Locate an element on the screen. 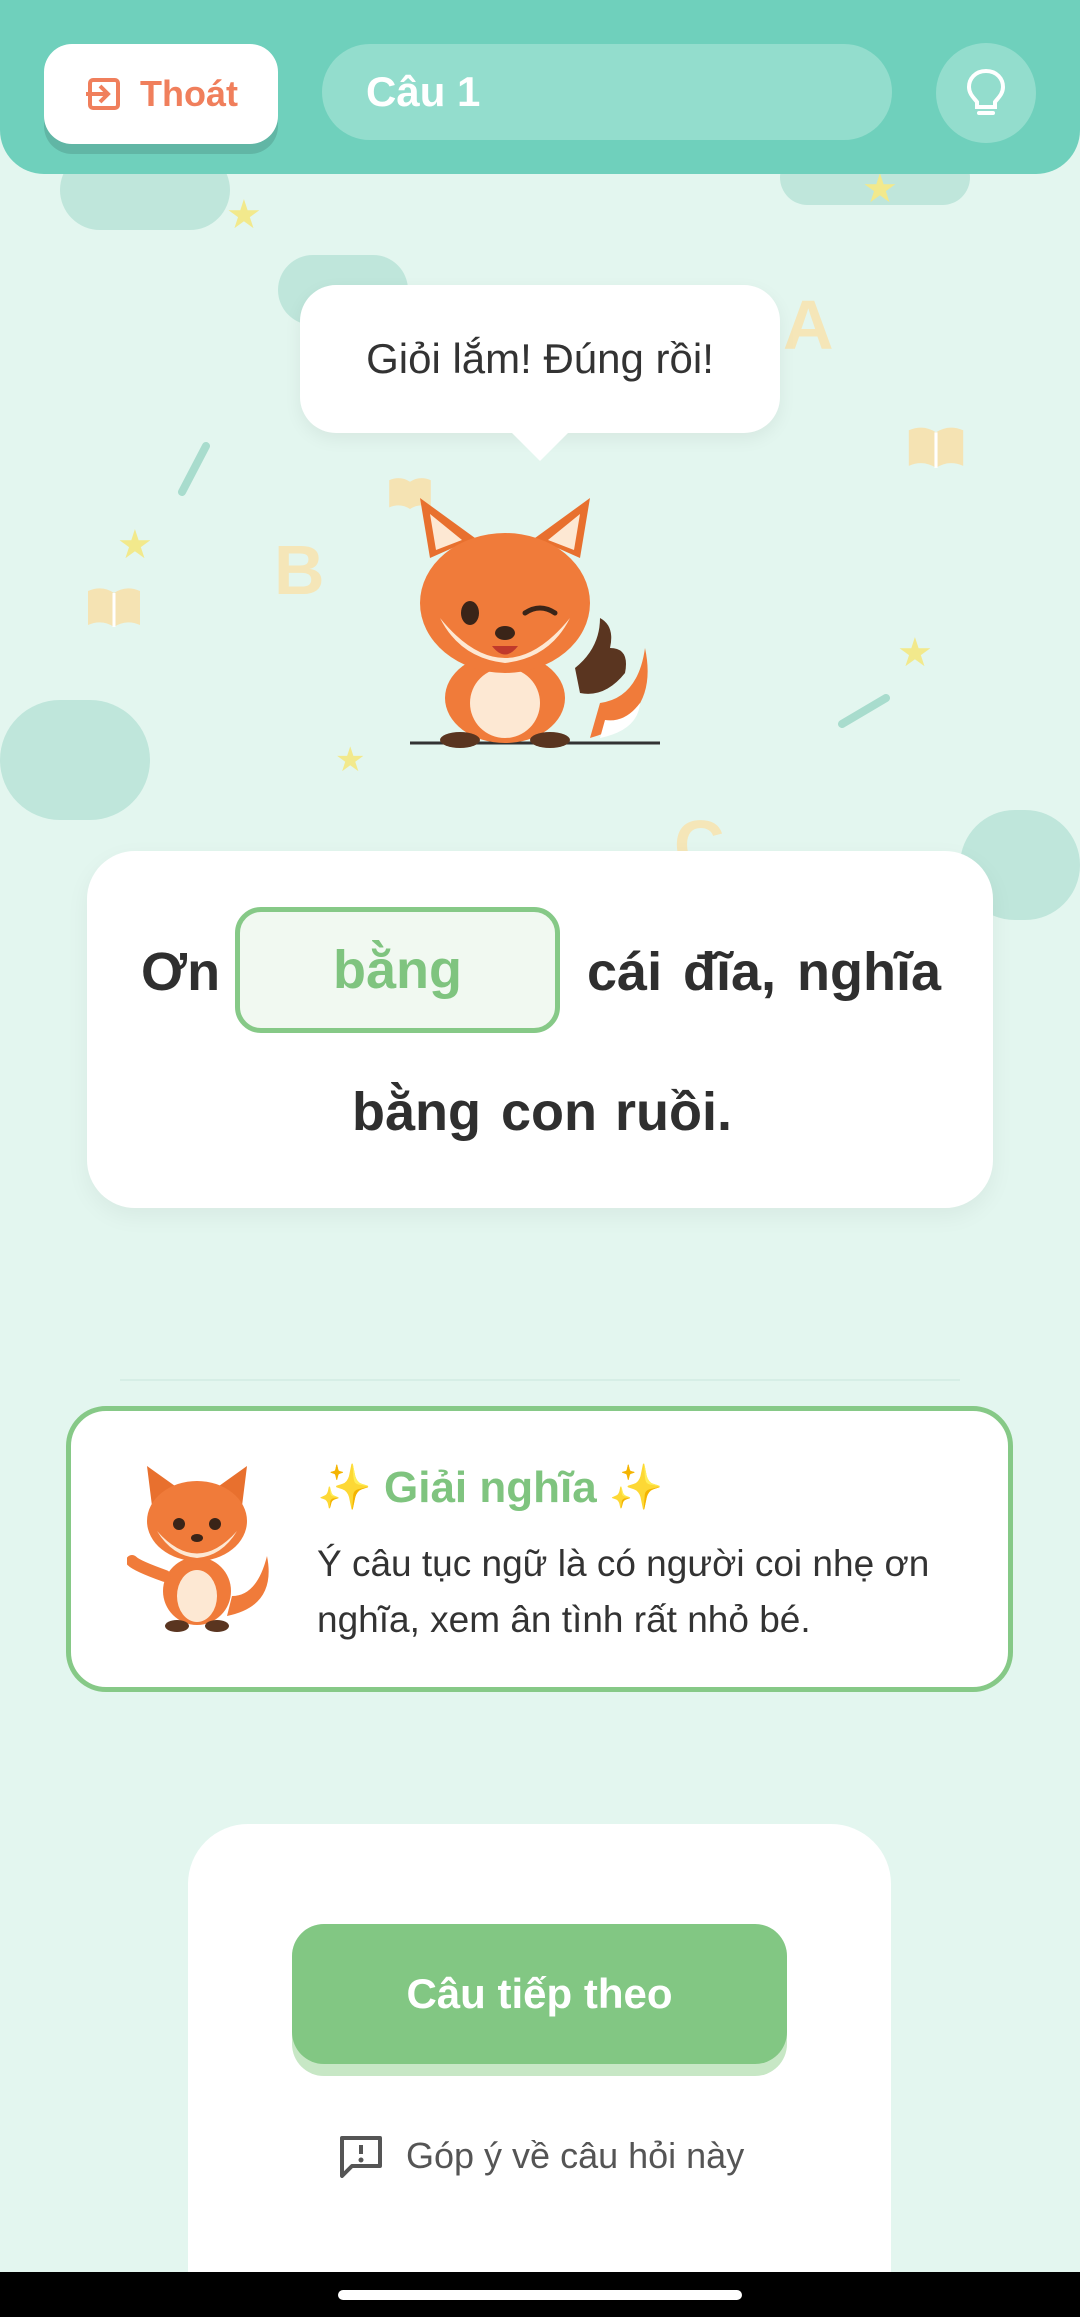 The height and width of the screenshot is (2317, 1080). sentence-word: con is located at coordinates (549, 1112).